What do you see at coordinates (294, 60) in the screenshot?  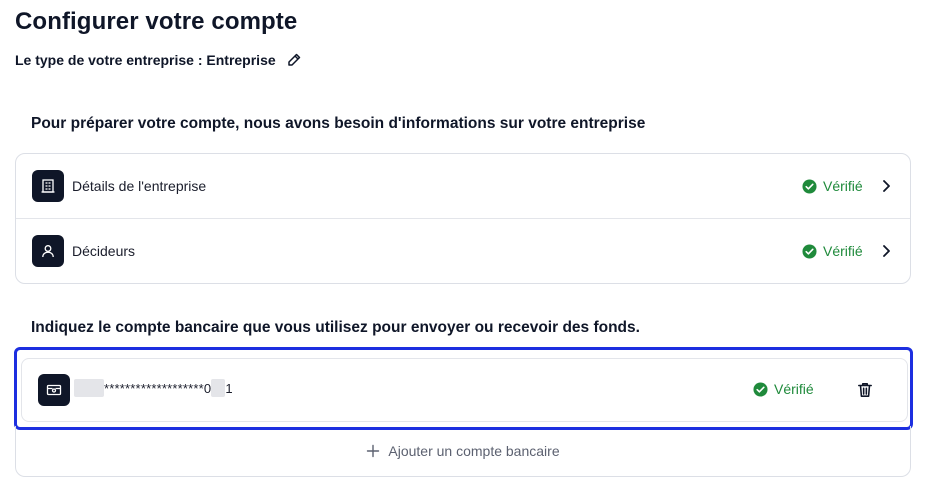 I see `edit-pencil-icon` at bounding box center [294, 60].